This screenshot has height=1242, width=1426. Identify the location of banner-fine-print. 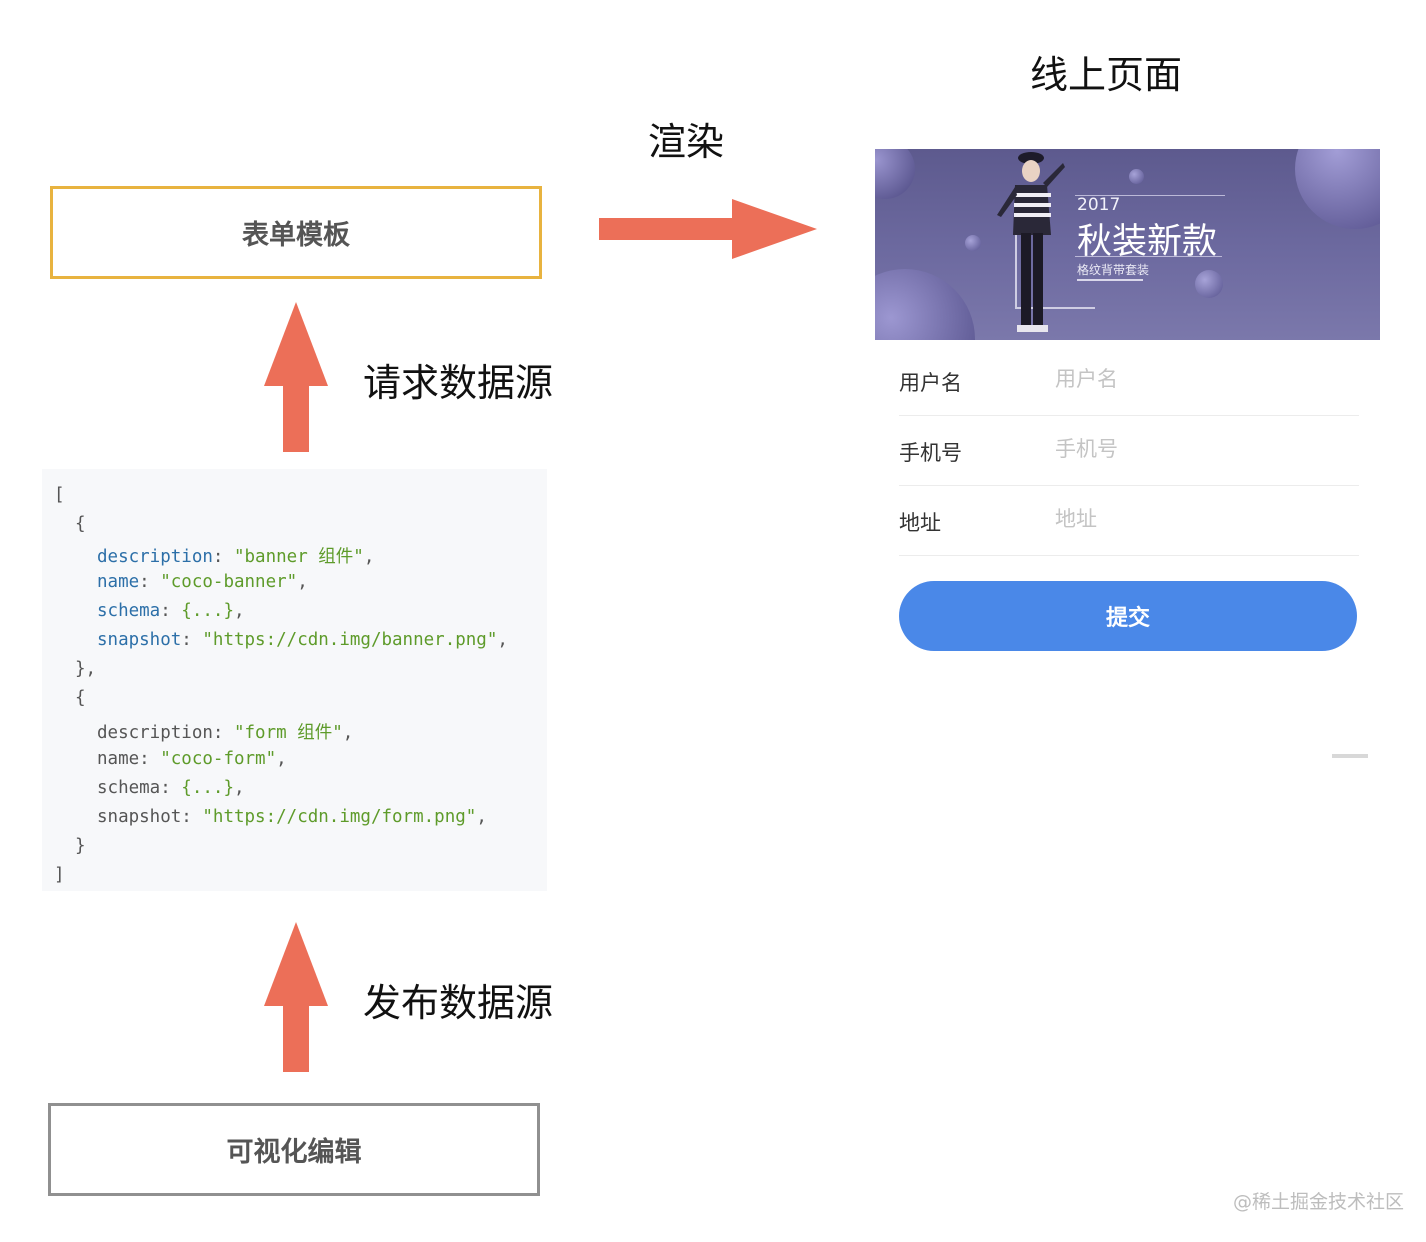
(1110, 280).